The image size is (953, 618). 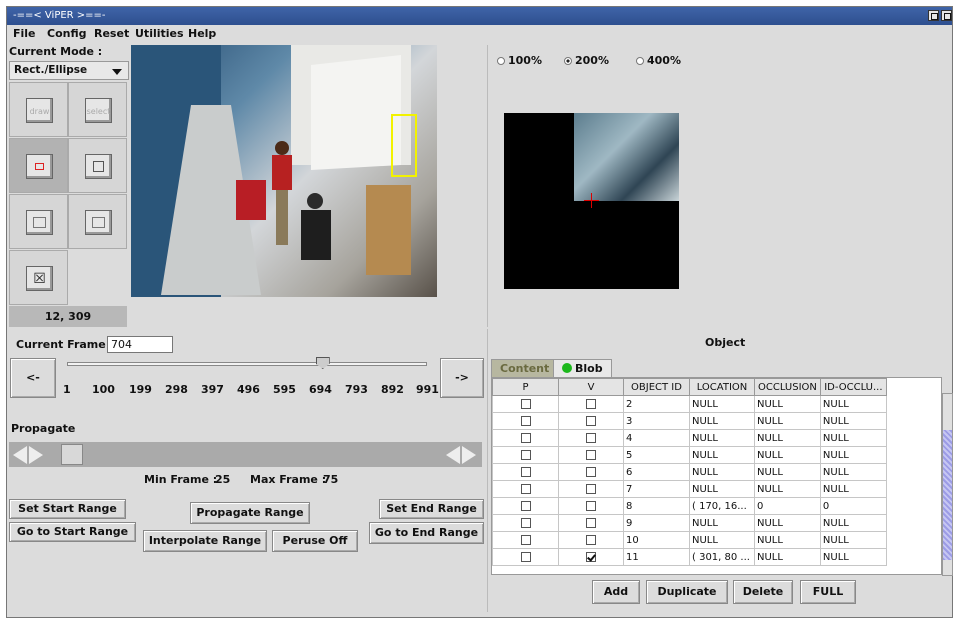 What do you see at coordinates (853, 506) in the screenshot?
I see `id-occlusion-cell: 0` at bounding box center [853, 506].